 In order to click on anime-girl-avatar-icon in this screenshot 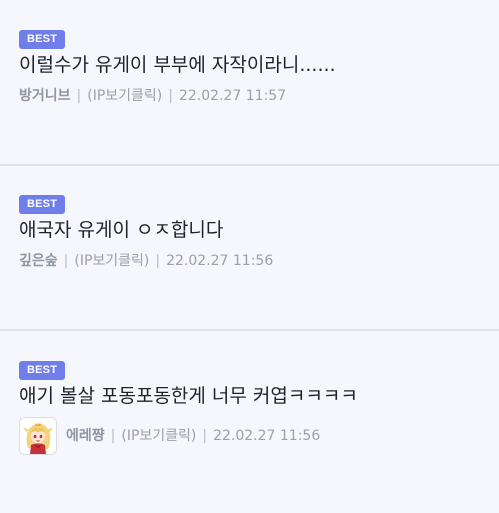, I will do `click(38, 436)`.